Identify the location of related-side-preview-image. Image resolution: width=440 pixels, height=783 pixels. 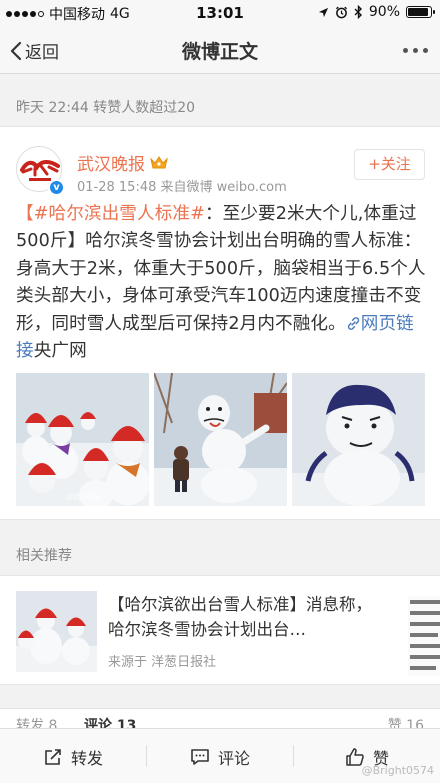
(424, 636).